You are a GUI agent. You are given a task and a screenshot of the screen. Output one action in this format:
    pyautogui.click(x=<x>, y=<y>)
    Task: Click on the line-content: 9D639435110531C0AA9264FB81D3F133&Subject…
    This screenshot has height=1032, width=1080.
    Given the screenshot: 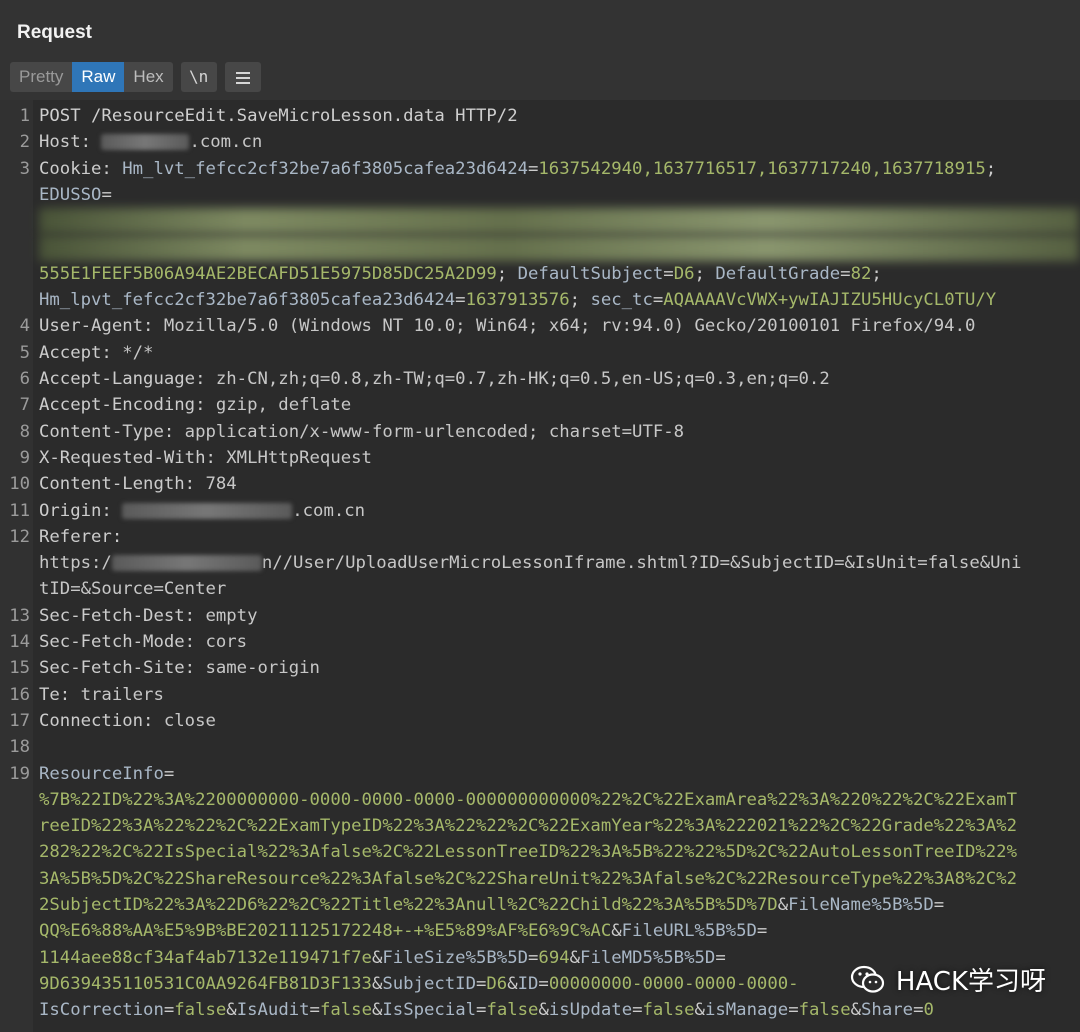 What is the action you would take?
    pyautogui.click(x=419, y=984)
    